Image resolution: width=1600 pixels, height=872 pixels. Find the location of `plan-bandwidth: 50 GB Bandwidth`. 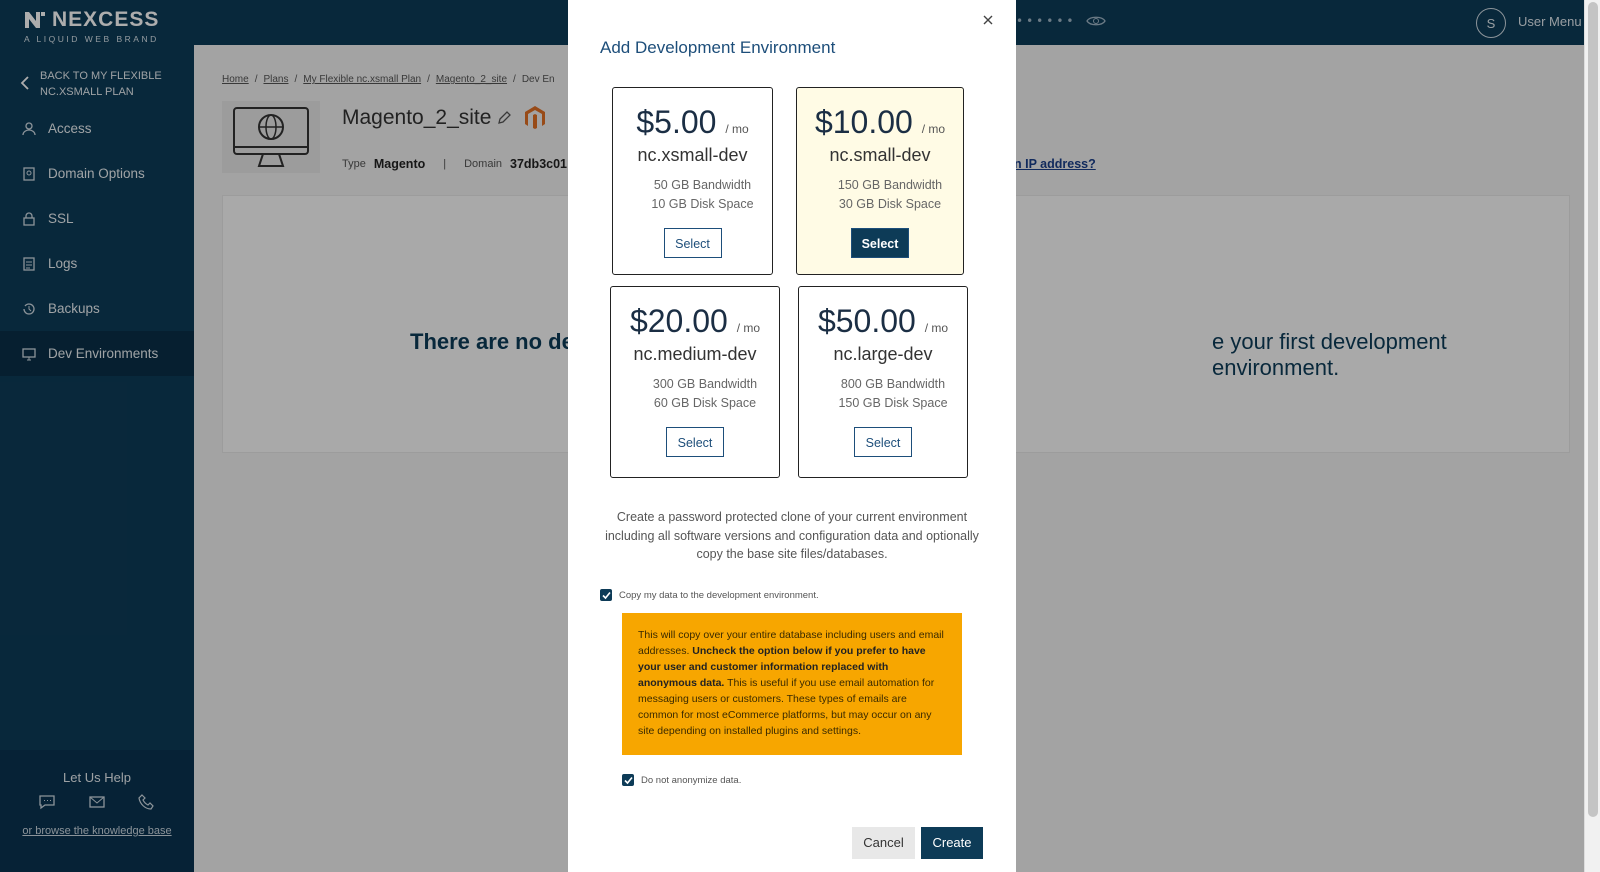

plan-bandwidth: 50 GB Bandwidth is located at coordinates (702, 185).